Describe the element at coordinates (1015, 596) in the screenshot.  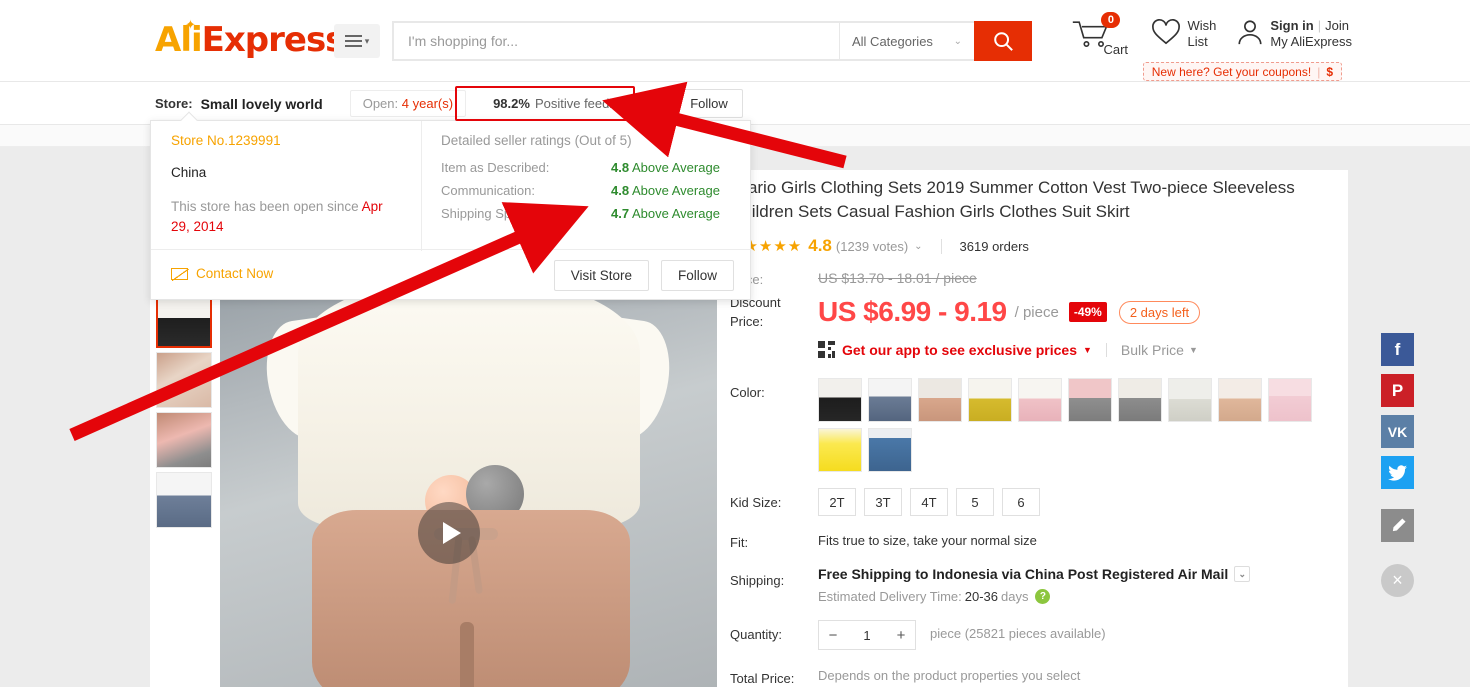
I see `delivery-suffix: days` at that location.